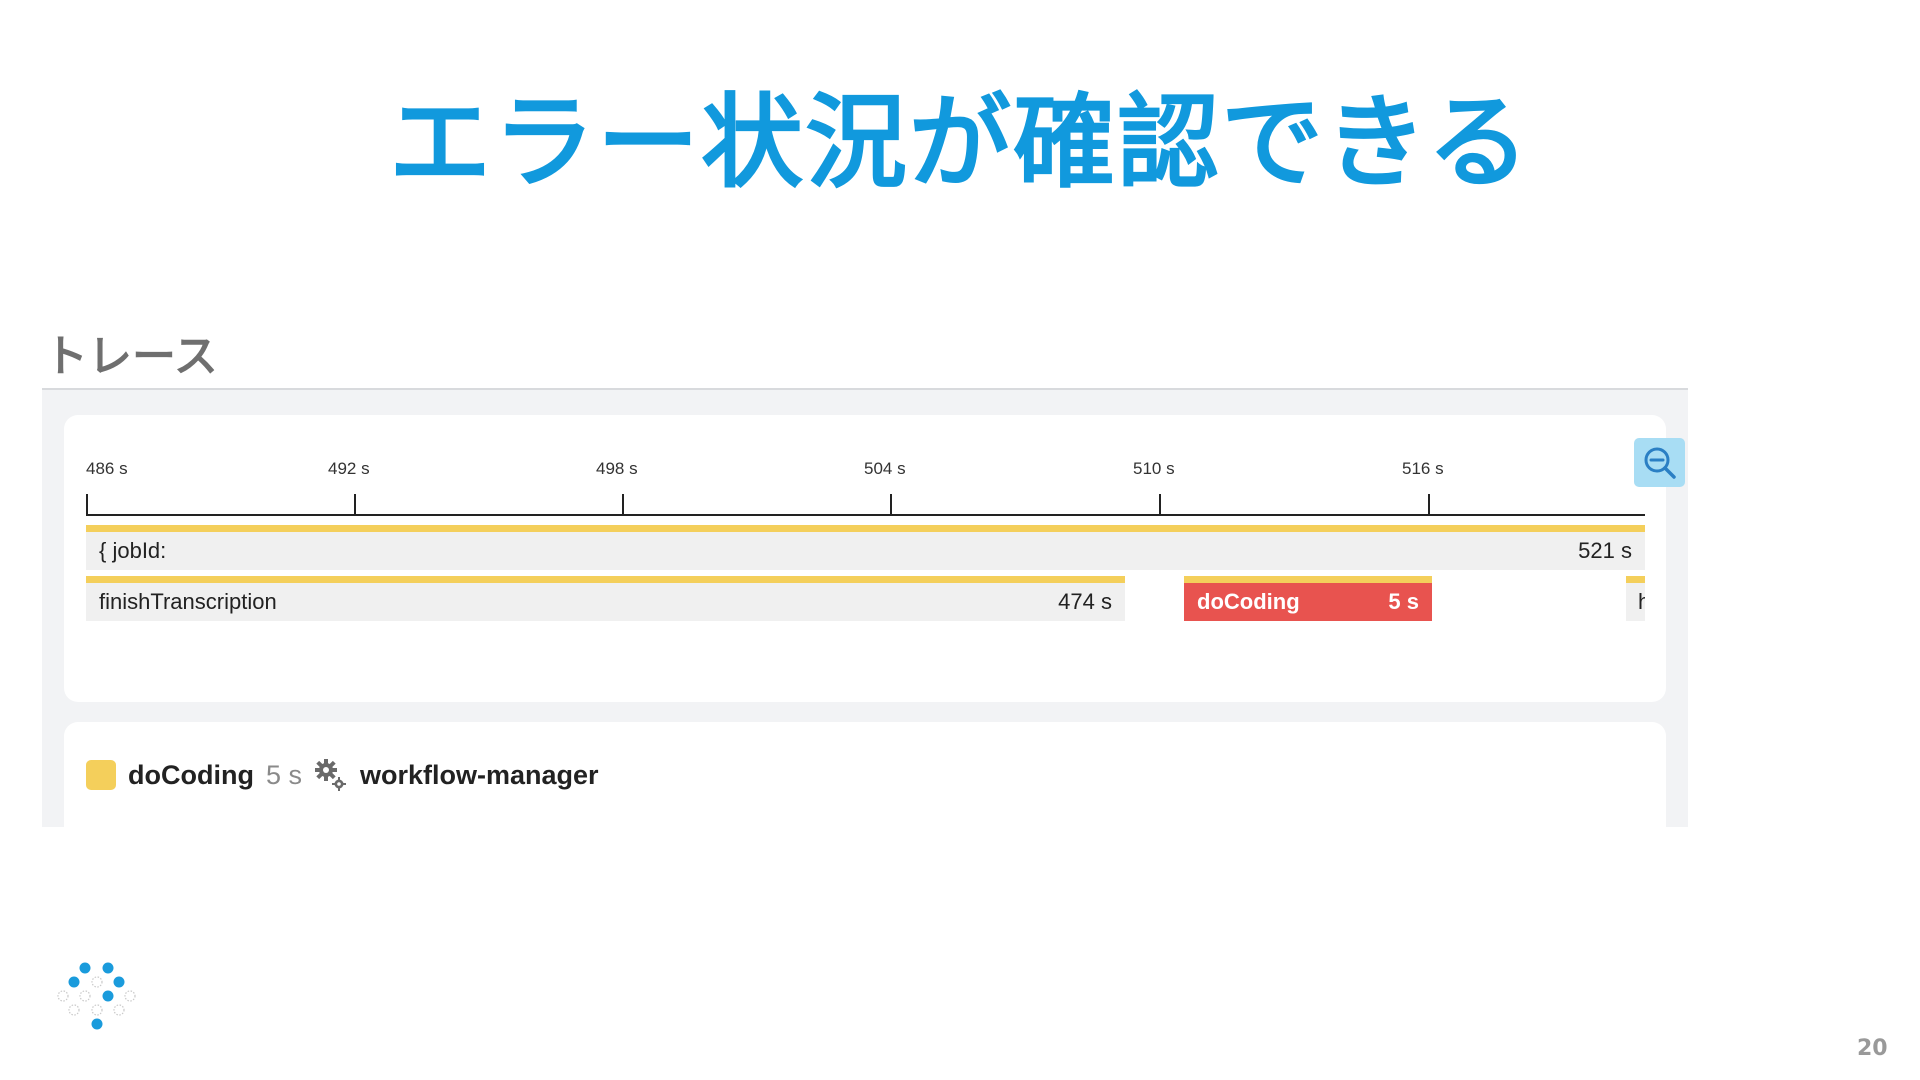 This screenshot has height=1080, width=1920. What do you see at coordinates (1403, 601) in the screenshot?
I see `span-duration: 5 s` at bounding box center [1403, 601].